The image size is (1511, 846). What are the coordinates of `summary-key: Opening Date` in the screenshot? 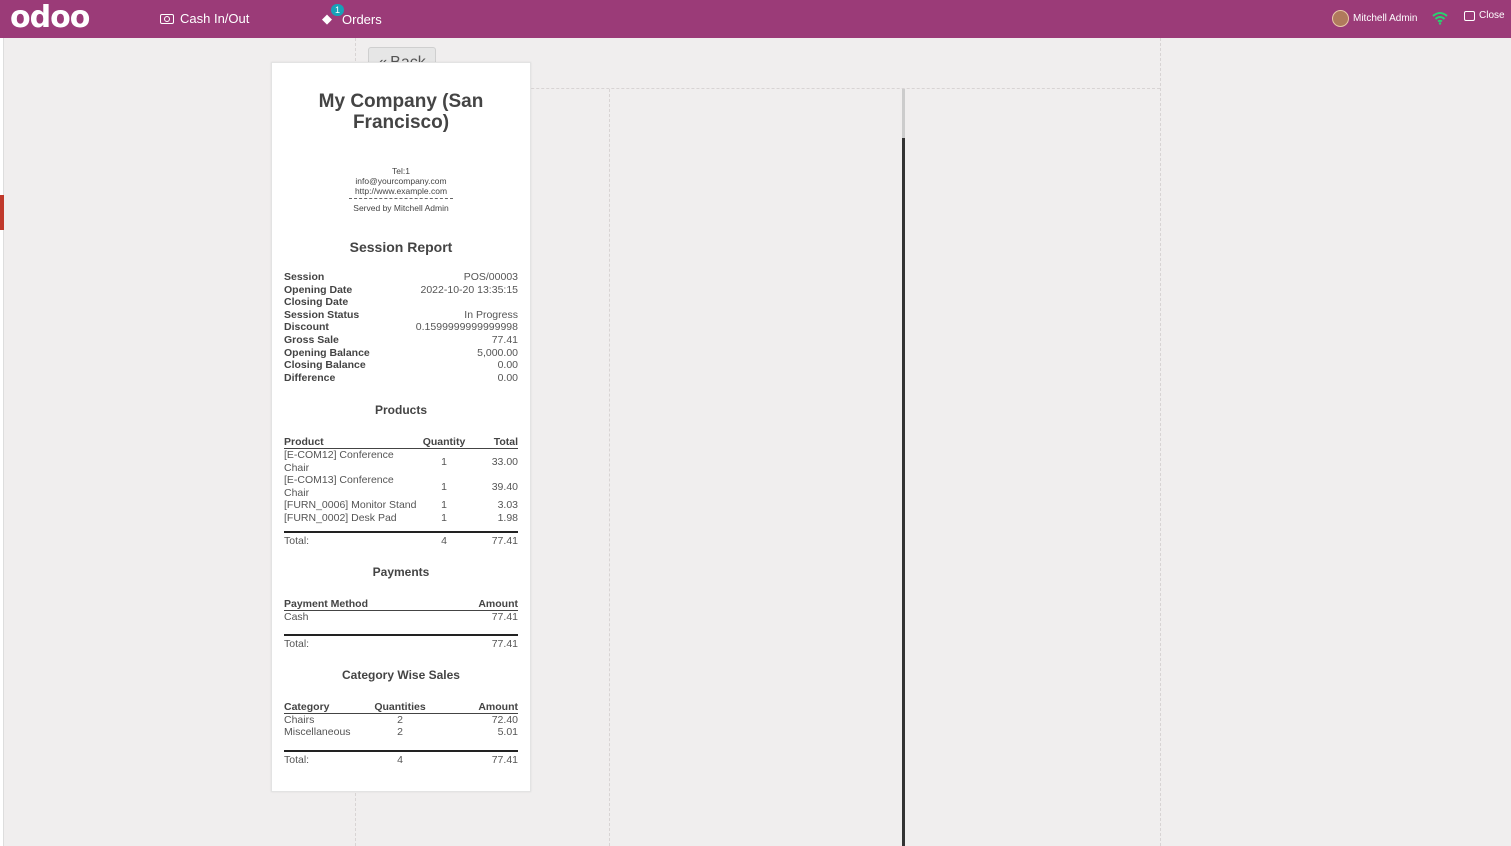 It's located at (318, 289).